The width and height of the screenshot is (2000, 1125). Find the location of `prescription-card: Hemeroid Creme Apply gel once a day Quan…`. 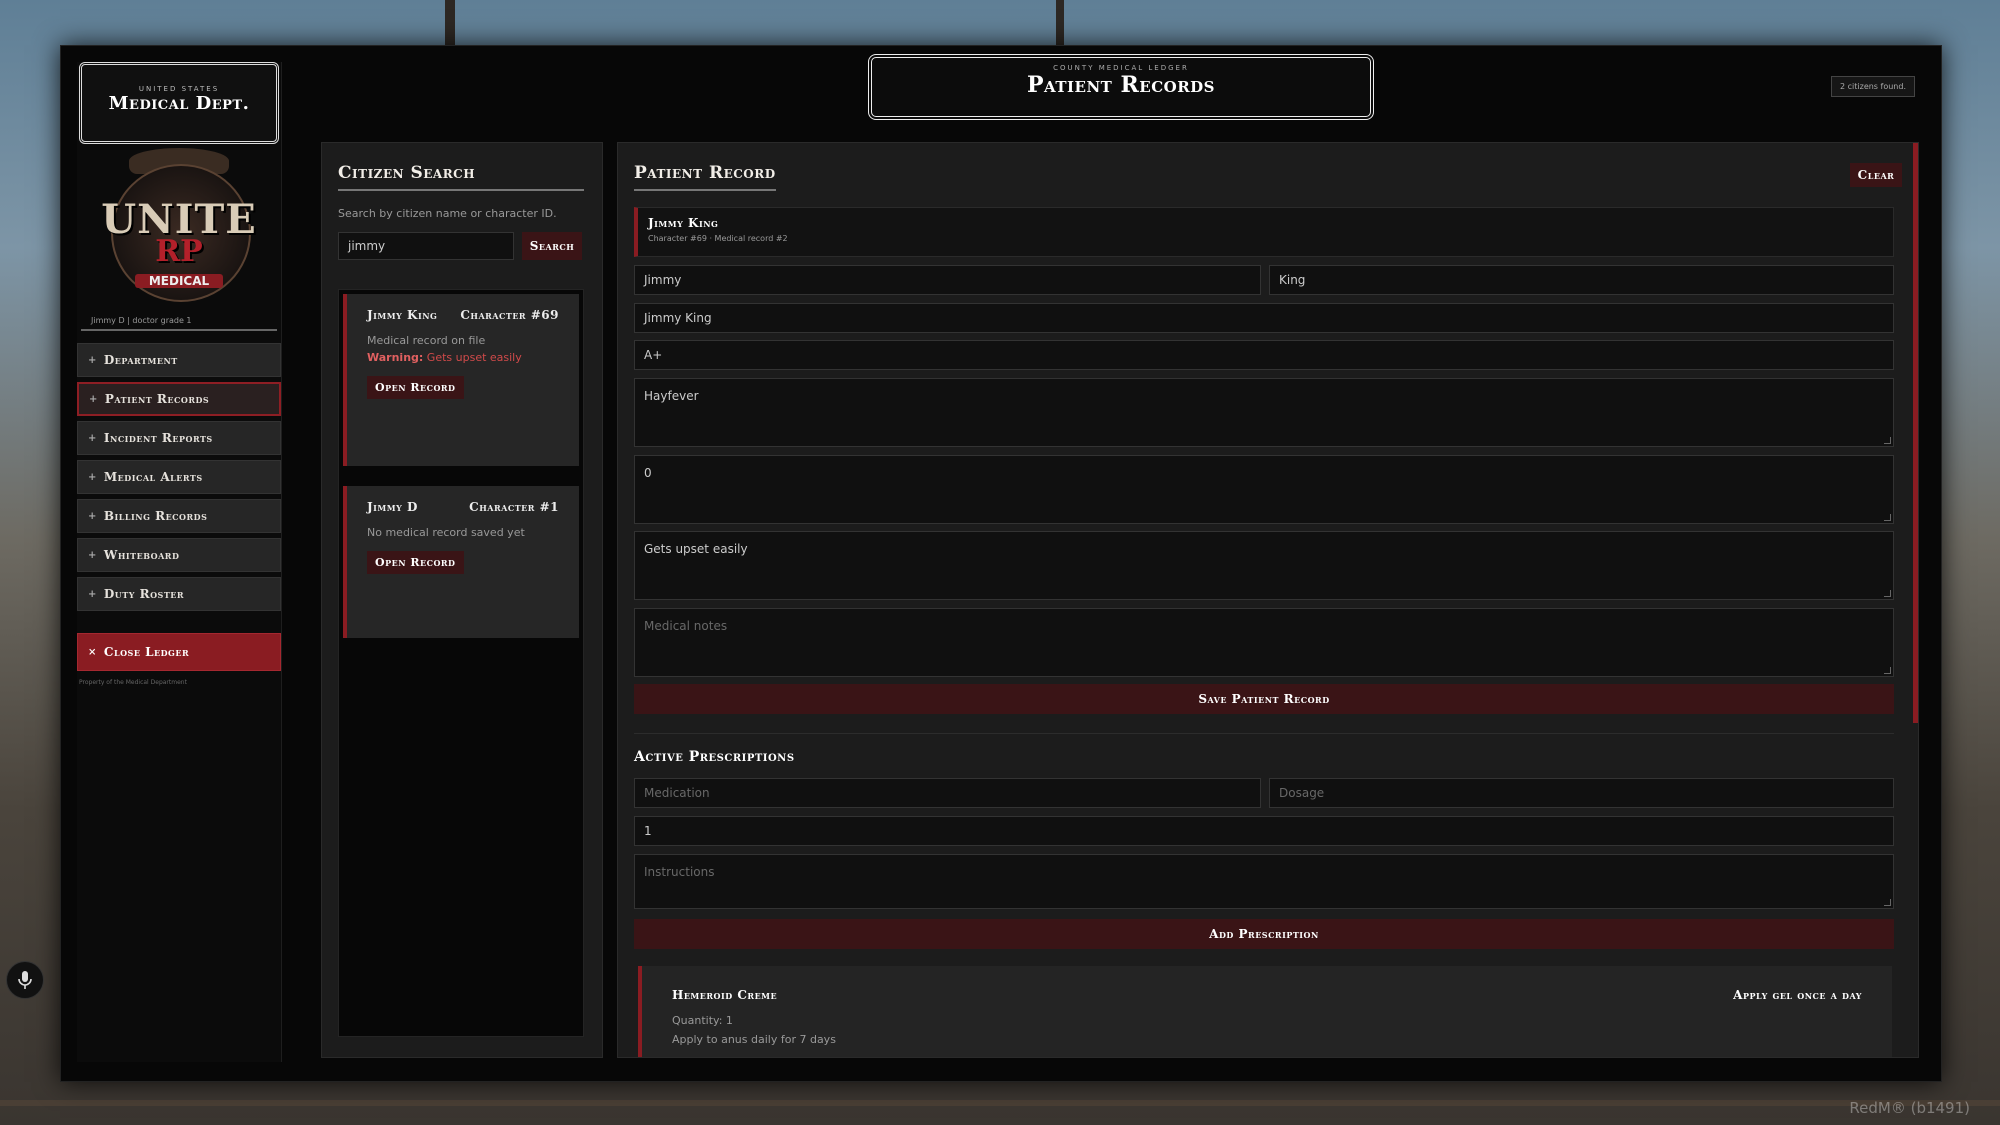

prescription-card: Hemeroid Creme Apply gel once a day Quan… is located at coordinates (1265, 1011).